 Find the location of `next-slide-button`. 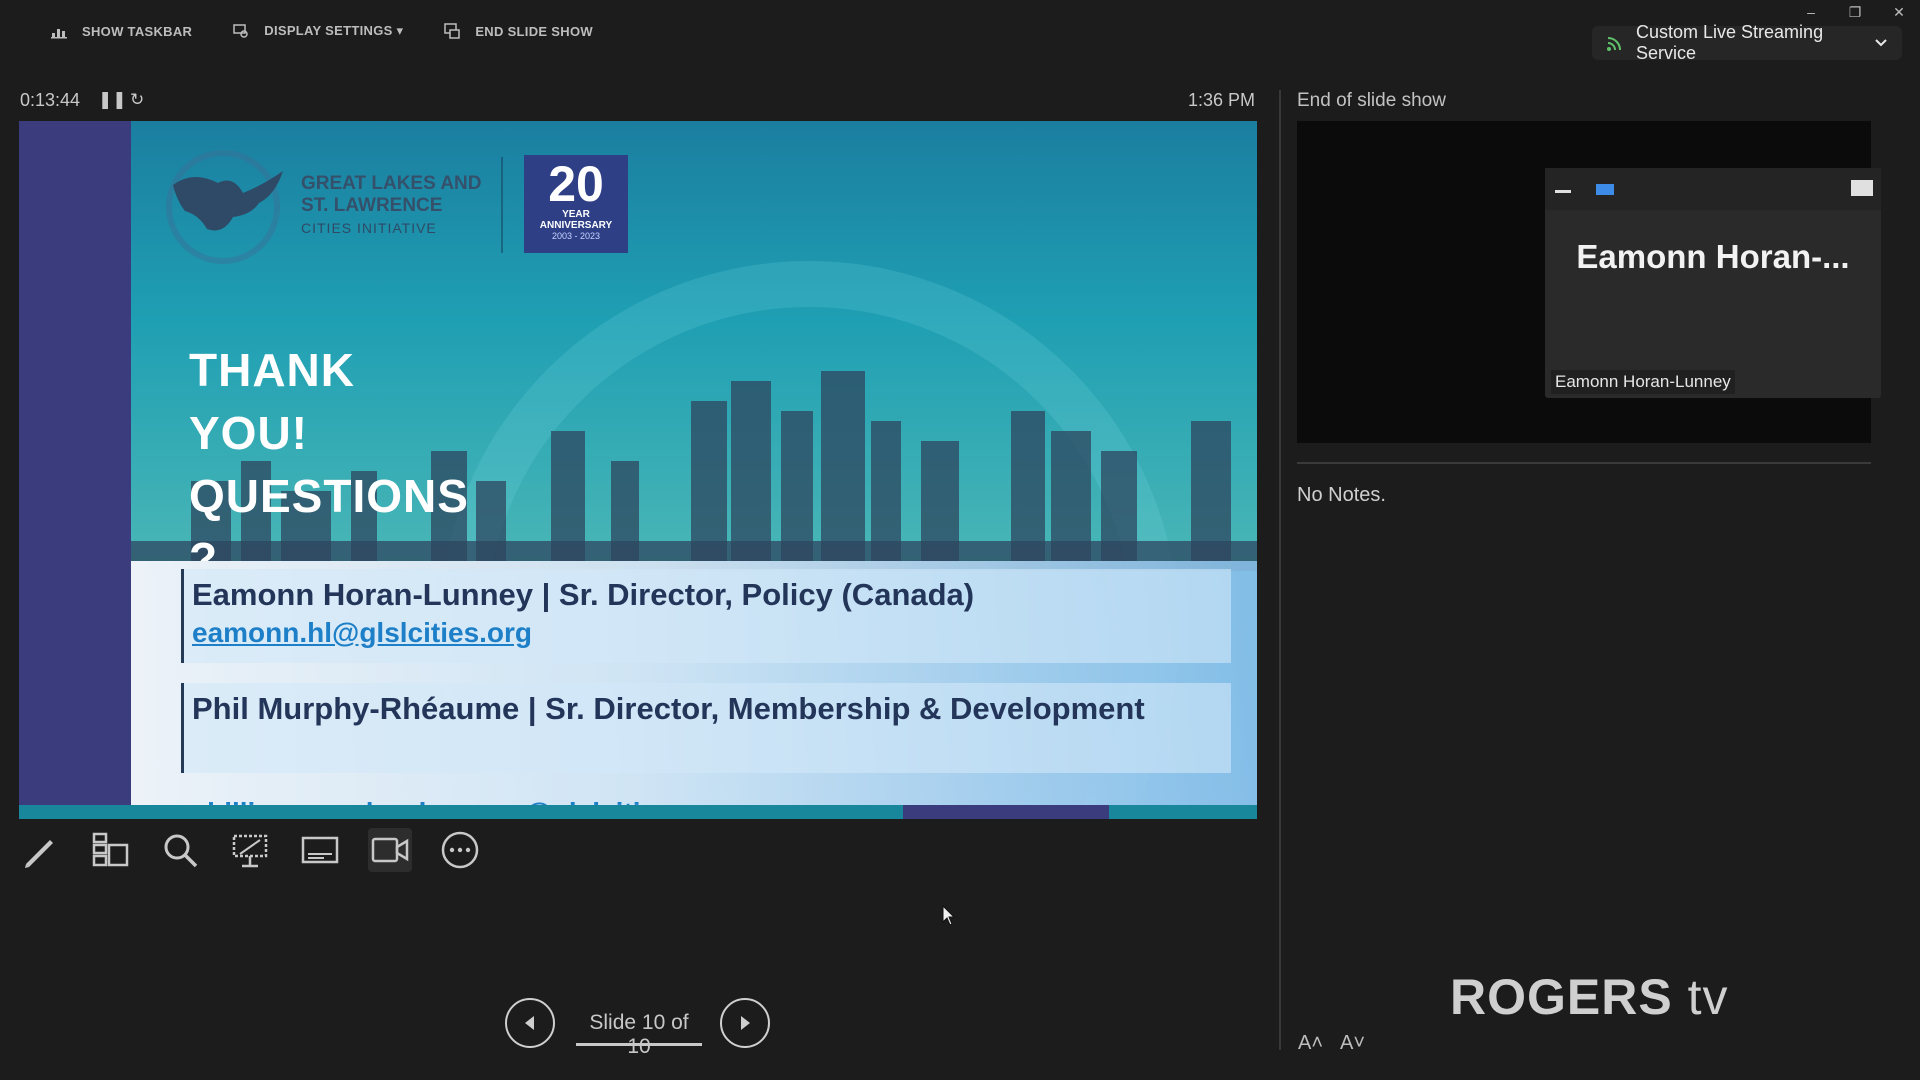

next-slide-button is located at coordinates (745, 1023).